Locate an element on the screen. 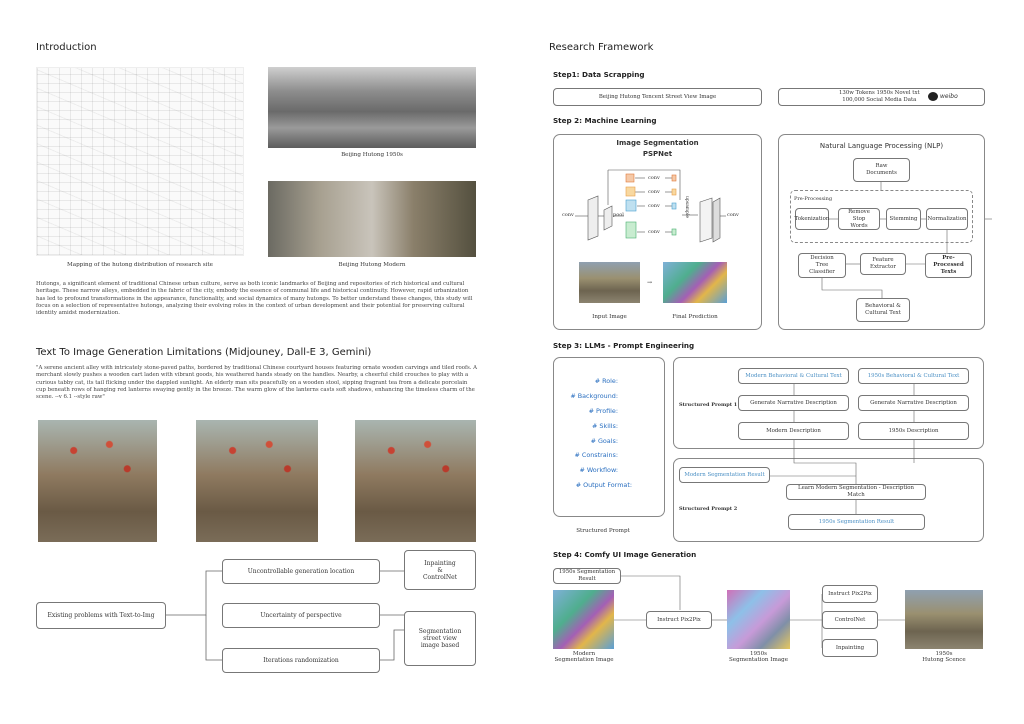  seg-result-1950b-box: 1950s Segmentation Result is located at coordinates (587, 576).